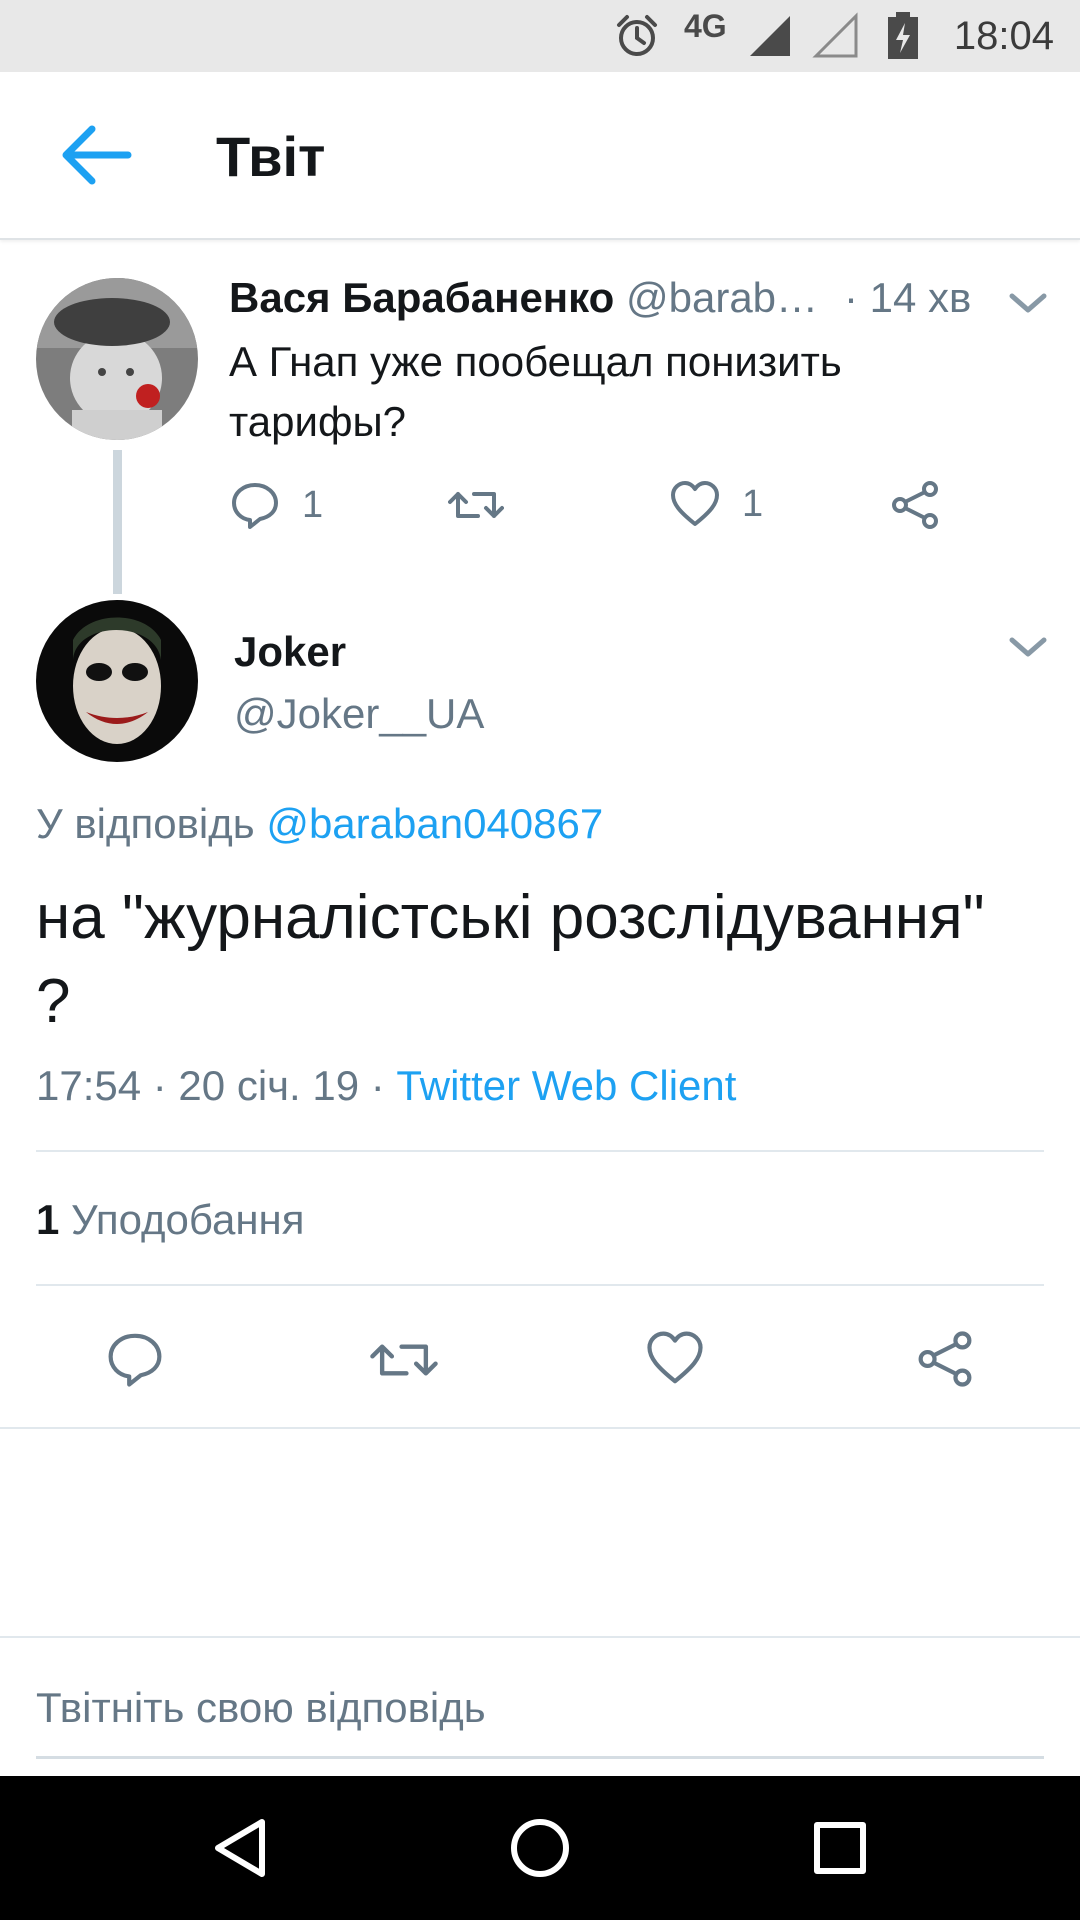 This screenshot has height=1920, width=1080. Describe the element at coordinates (753, 503) in the screenshot. I see `parent-like-count: 1` at that location.